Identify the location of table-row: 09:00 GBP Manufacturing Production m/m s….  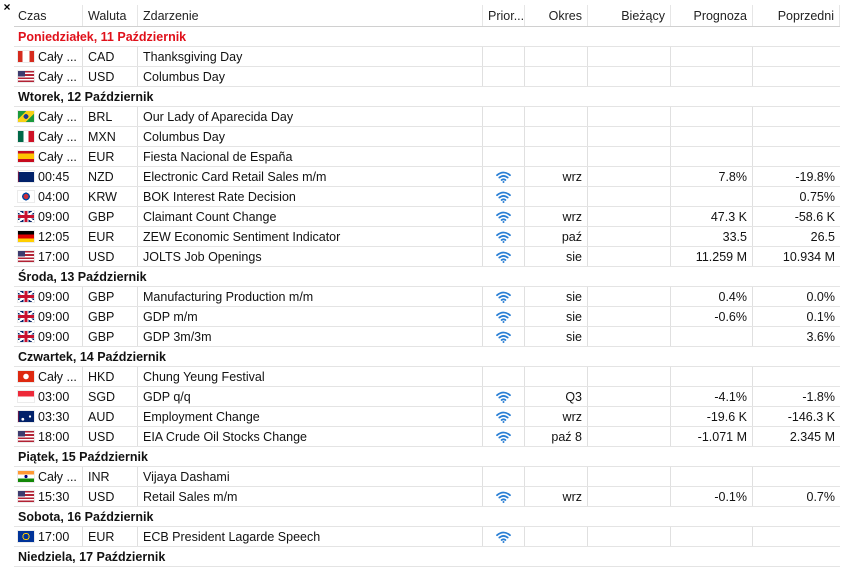
(427, 297).